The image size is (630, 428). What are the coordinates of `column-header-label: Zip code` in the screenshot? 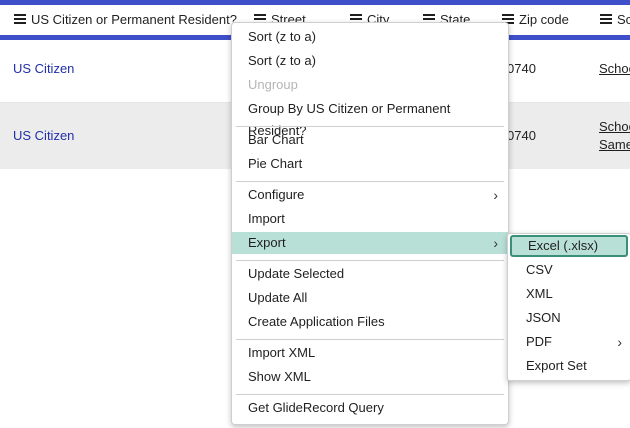 It's located at (544, 19).